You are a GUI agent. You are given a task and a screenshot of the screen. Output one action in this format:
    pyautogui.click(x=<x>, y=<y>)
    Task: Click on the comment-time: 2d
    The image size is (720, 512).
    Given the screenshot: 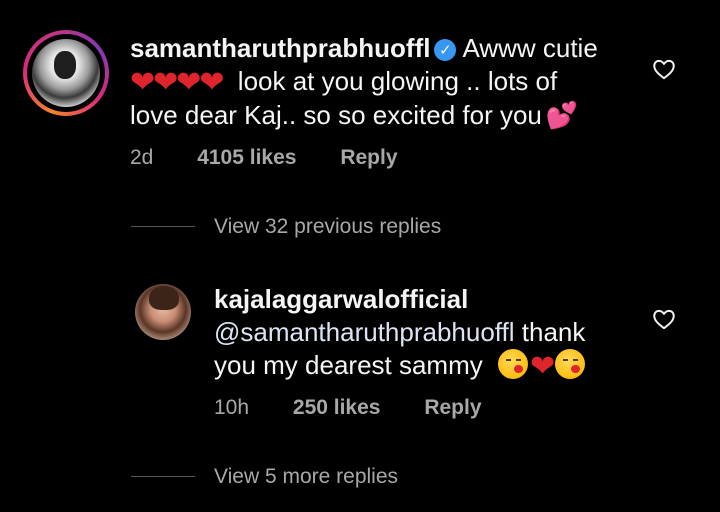 What is the action you would take?
    pyautogui.click(x=142, y=157)
    